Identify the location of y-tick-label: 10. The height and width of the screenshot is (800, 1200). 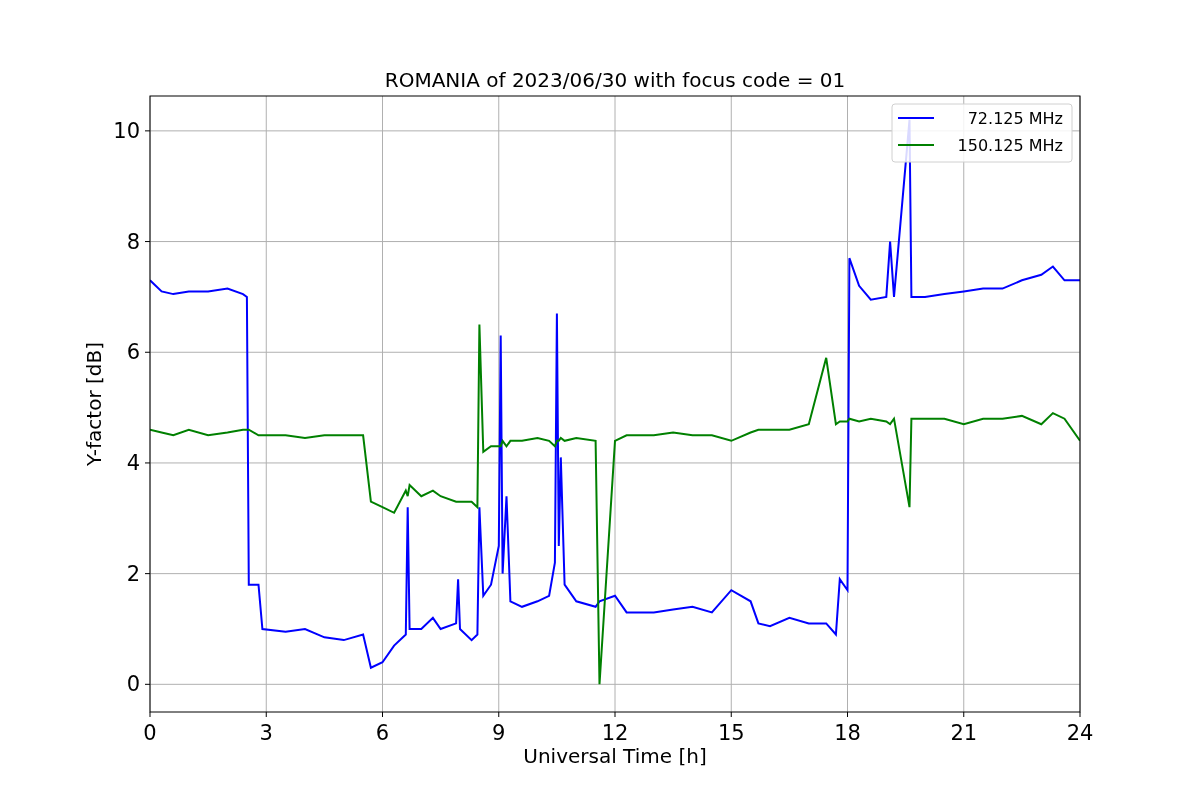
(126, 130).